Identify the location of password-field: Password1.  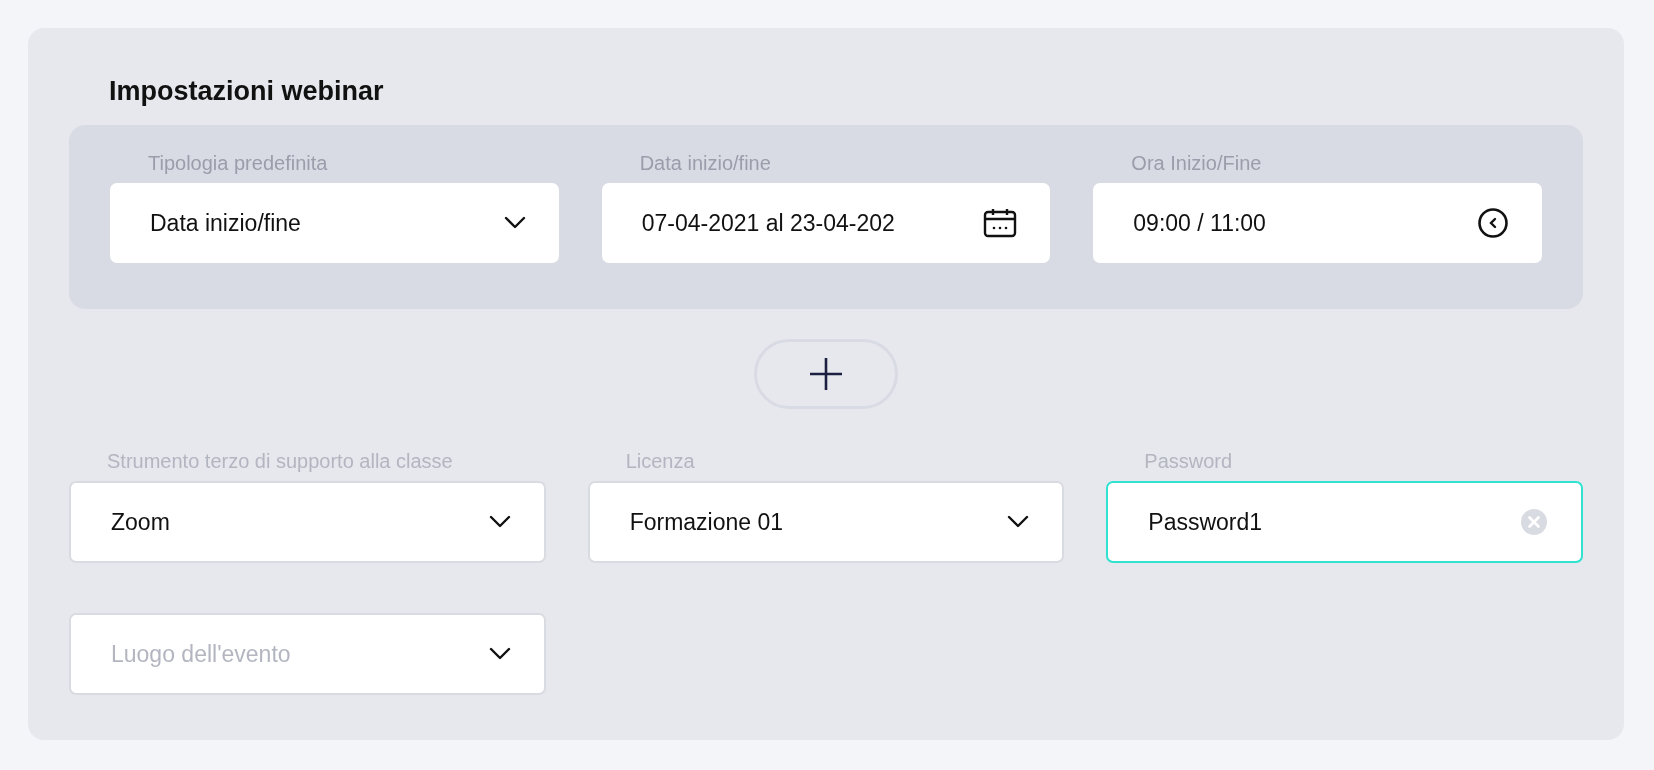
(1344, 522).